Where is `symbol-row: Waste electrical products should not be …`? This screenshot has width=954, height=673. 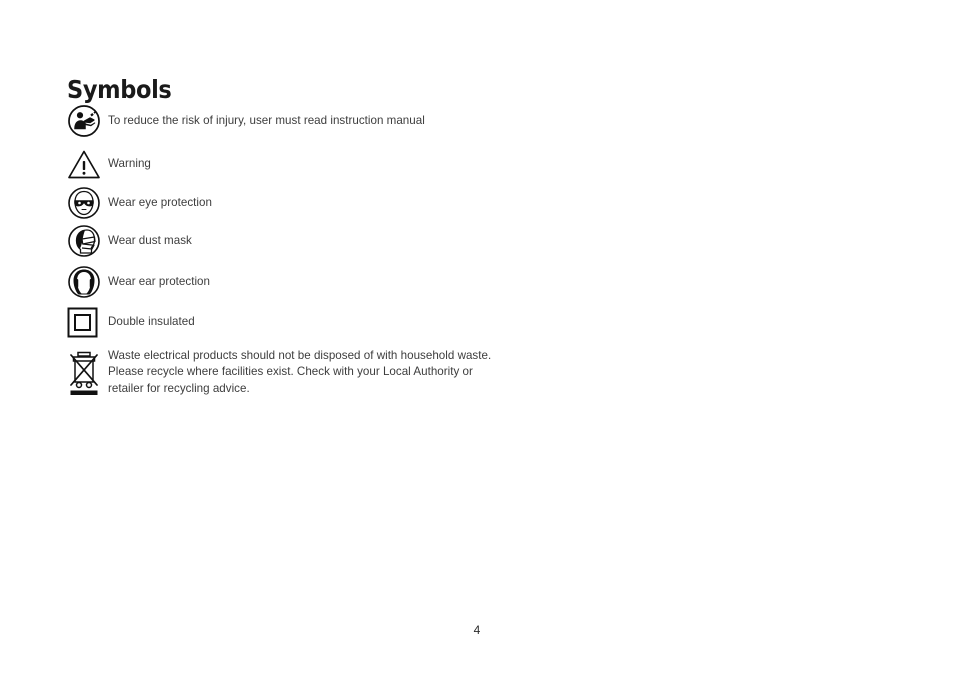
symbol-row: Waste electrical products should not be … is located at coordinates (282, 372).